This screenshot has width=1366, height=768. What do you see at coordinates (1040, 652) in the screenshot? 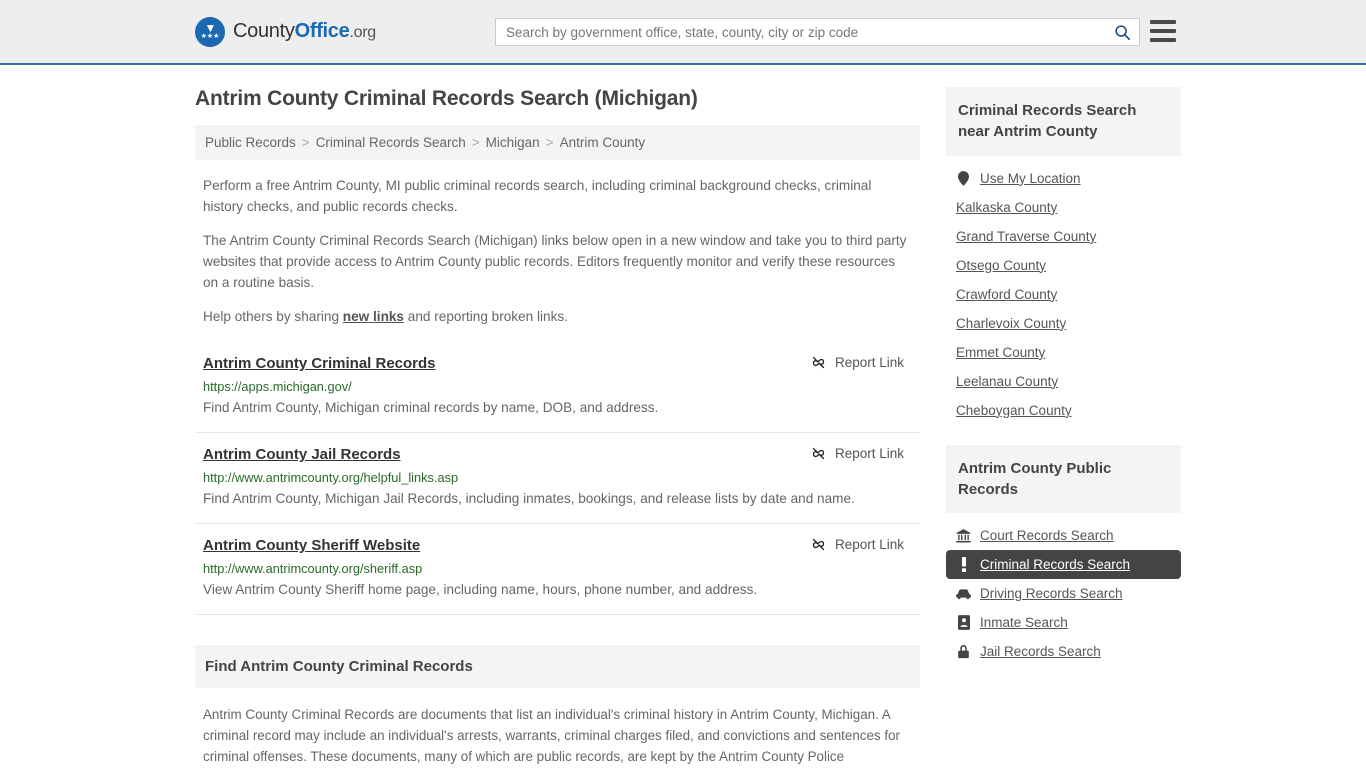
I see `sidebar-item-label: Jail Records Search` at bounding box center [1040, 652].